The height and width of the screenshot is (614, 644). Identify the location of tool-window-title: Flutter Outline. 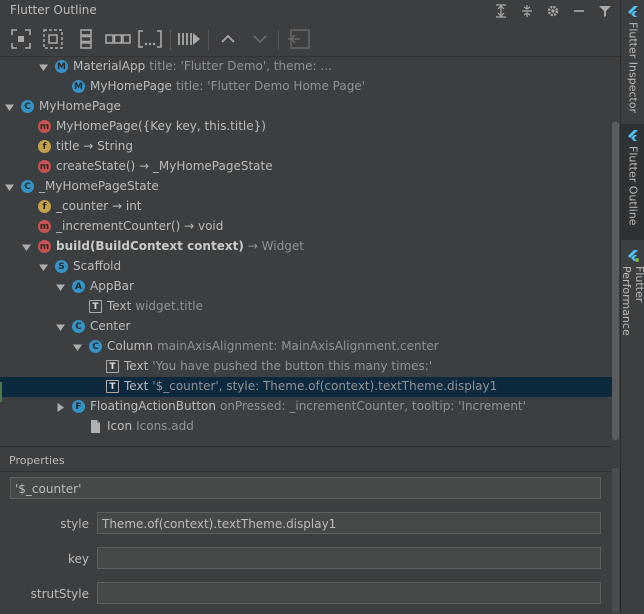
(53, 10).